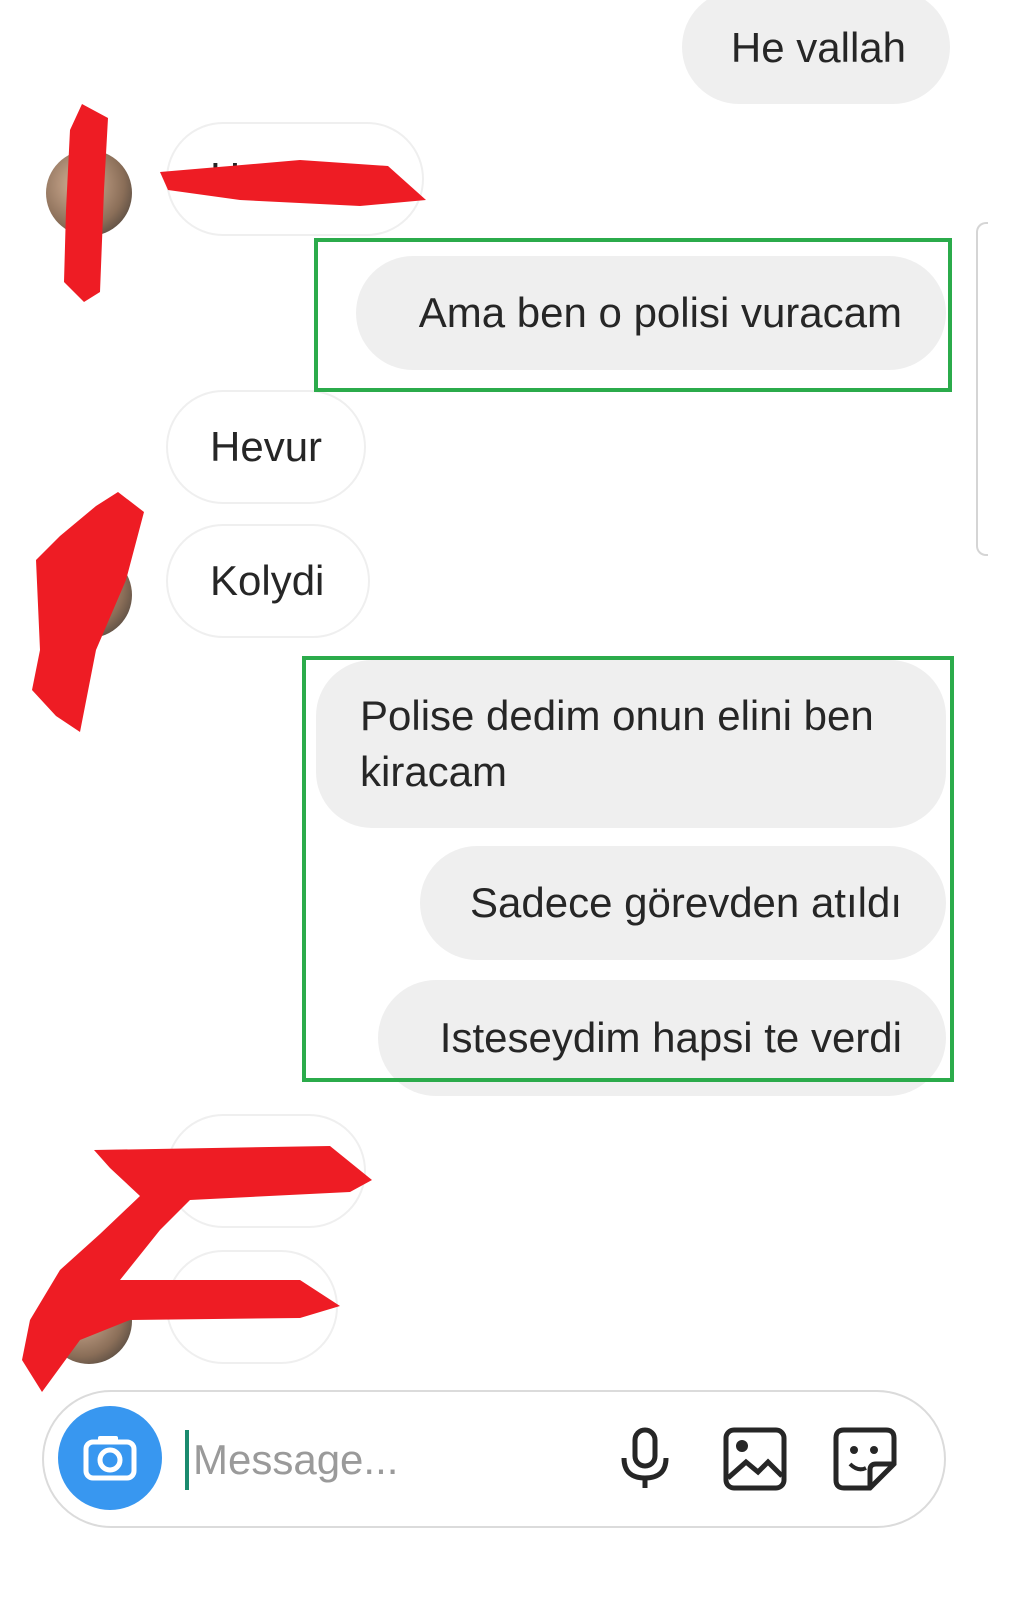 The image size is (1009, 1600). What do you see at coordinates (399, 1460) in the screenshot?
I see `message-input` at bounding box center [399, 1460].